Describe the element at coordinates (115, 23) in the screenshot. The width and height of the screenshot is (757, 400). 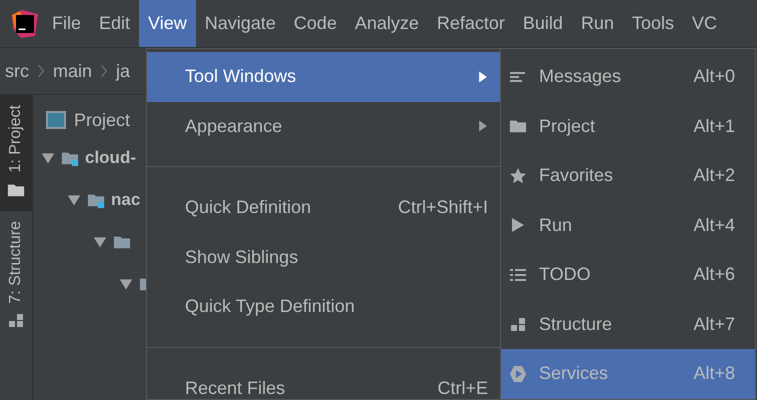
I see `menu-bar-item: Edit` at that location.